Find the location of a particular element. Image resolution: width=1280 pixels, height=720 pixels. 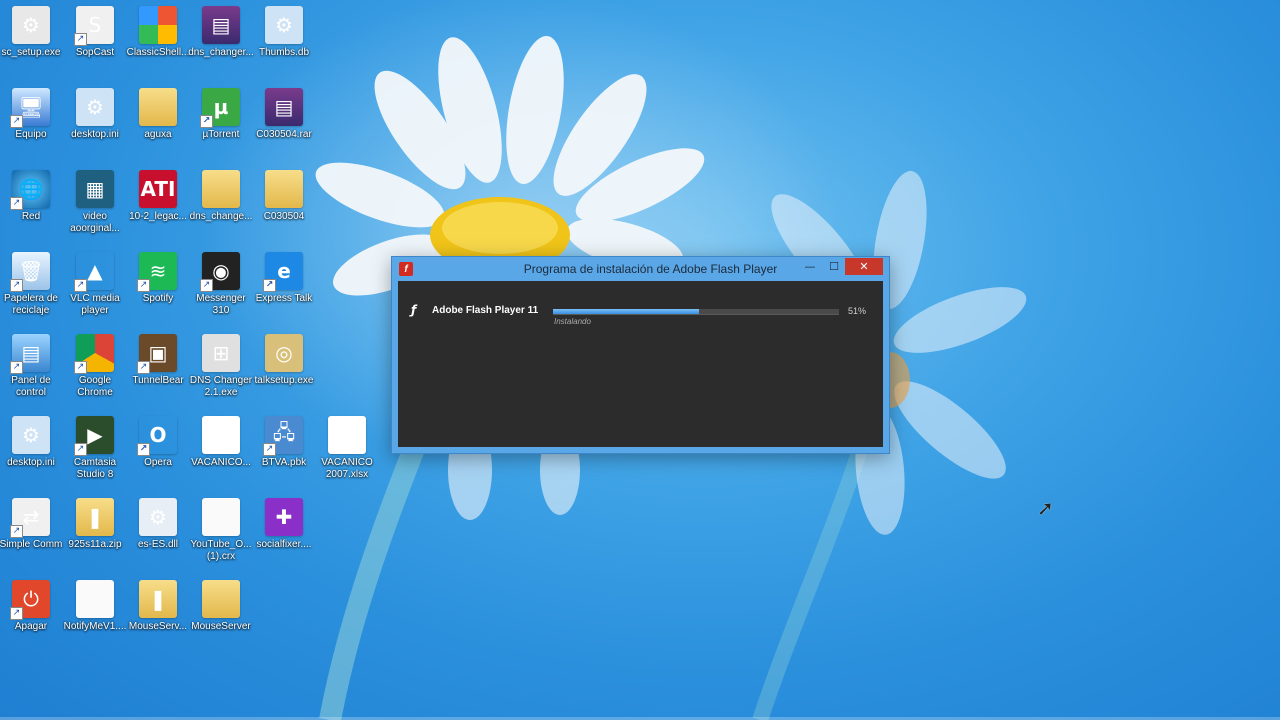

desktop-icon-label: aguxa is located at coordinates (158, 134).